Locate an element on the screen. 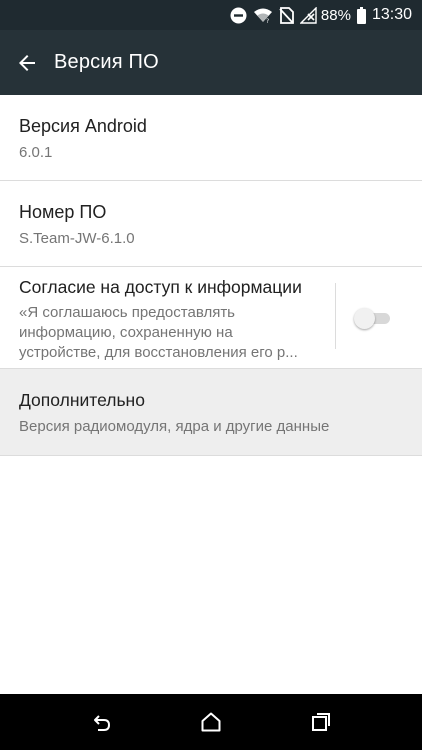 Image resolution: width=422 pixels, height=750 pixels. item-title: Версия Android is located at coordinates (83, 126).